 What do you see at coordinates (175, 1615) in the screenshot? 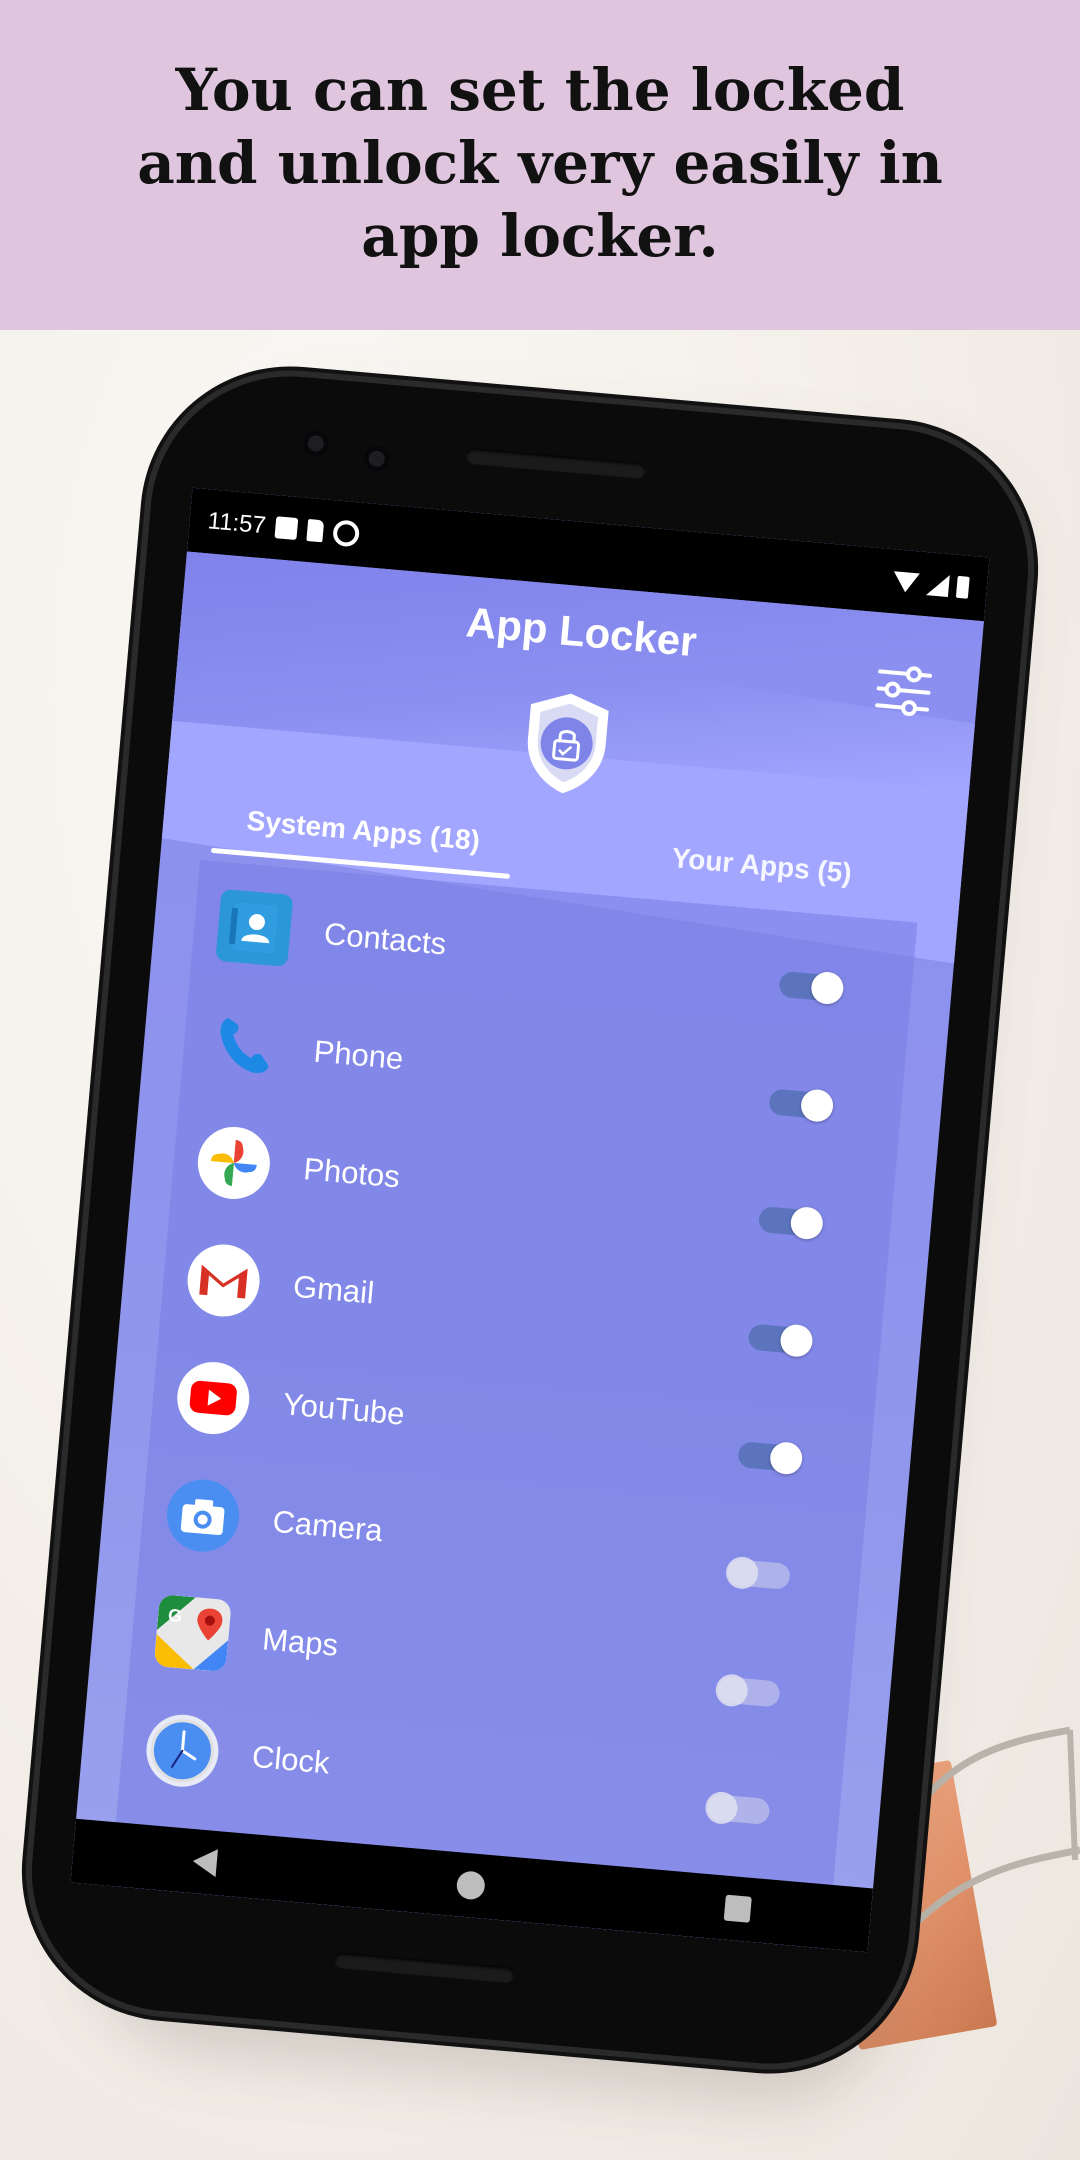
I see `svg-text: G` at bounding box center [175, 1615].